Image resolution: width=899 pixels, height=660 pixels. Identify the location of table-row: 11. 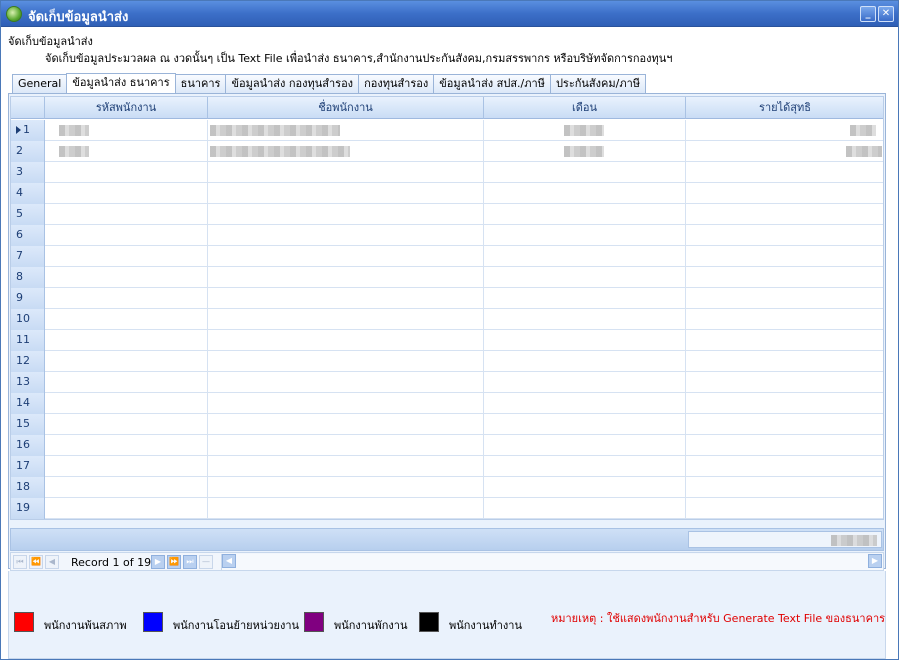
(447, 340).